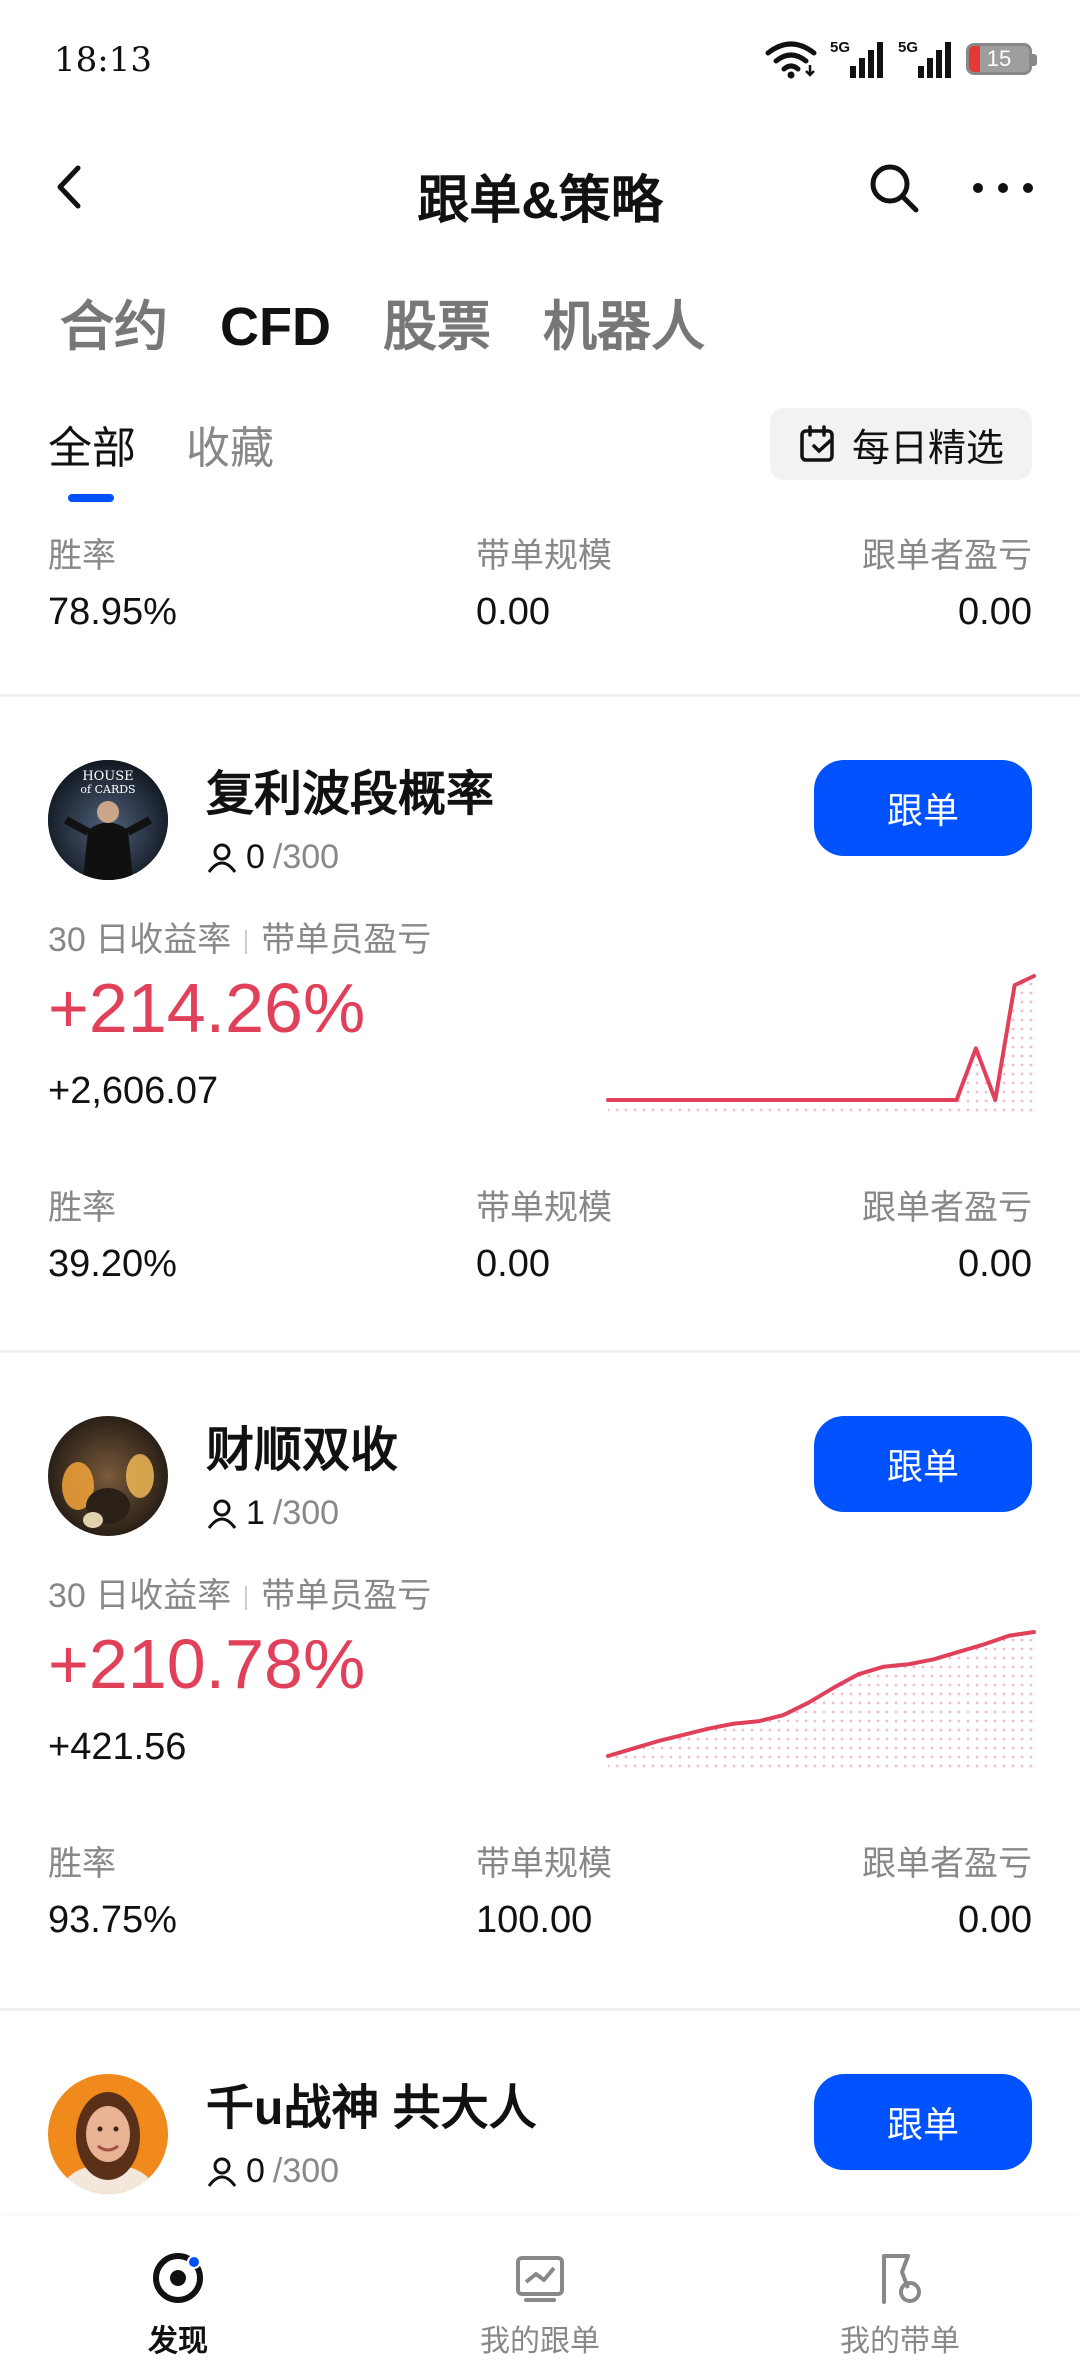 The image size is (1080, 2376). I want to click on trader-name: 复利波段概率, so click(350, 794).